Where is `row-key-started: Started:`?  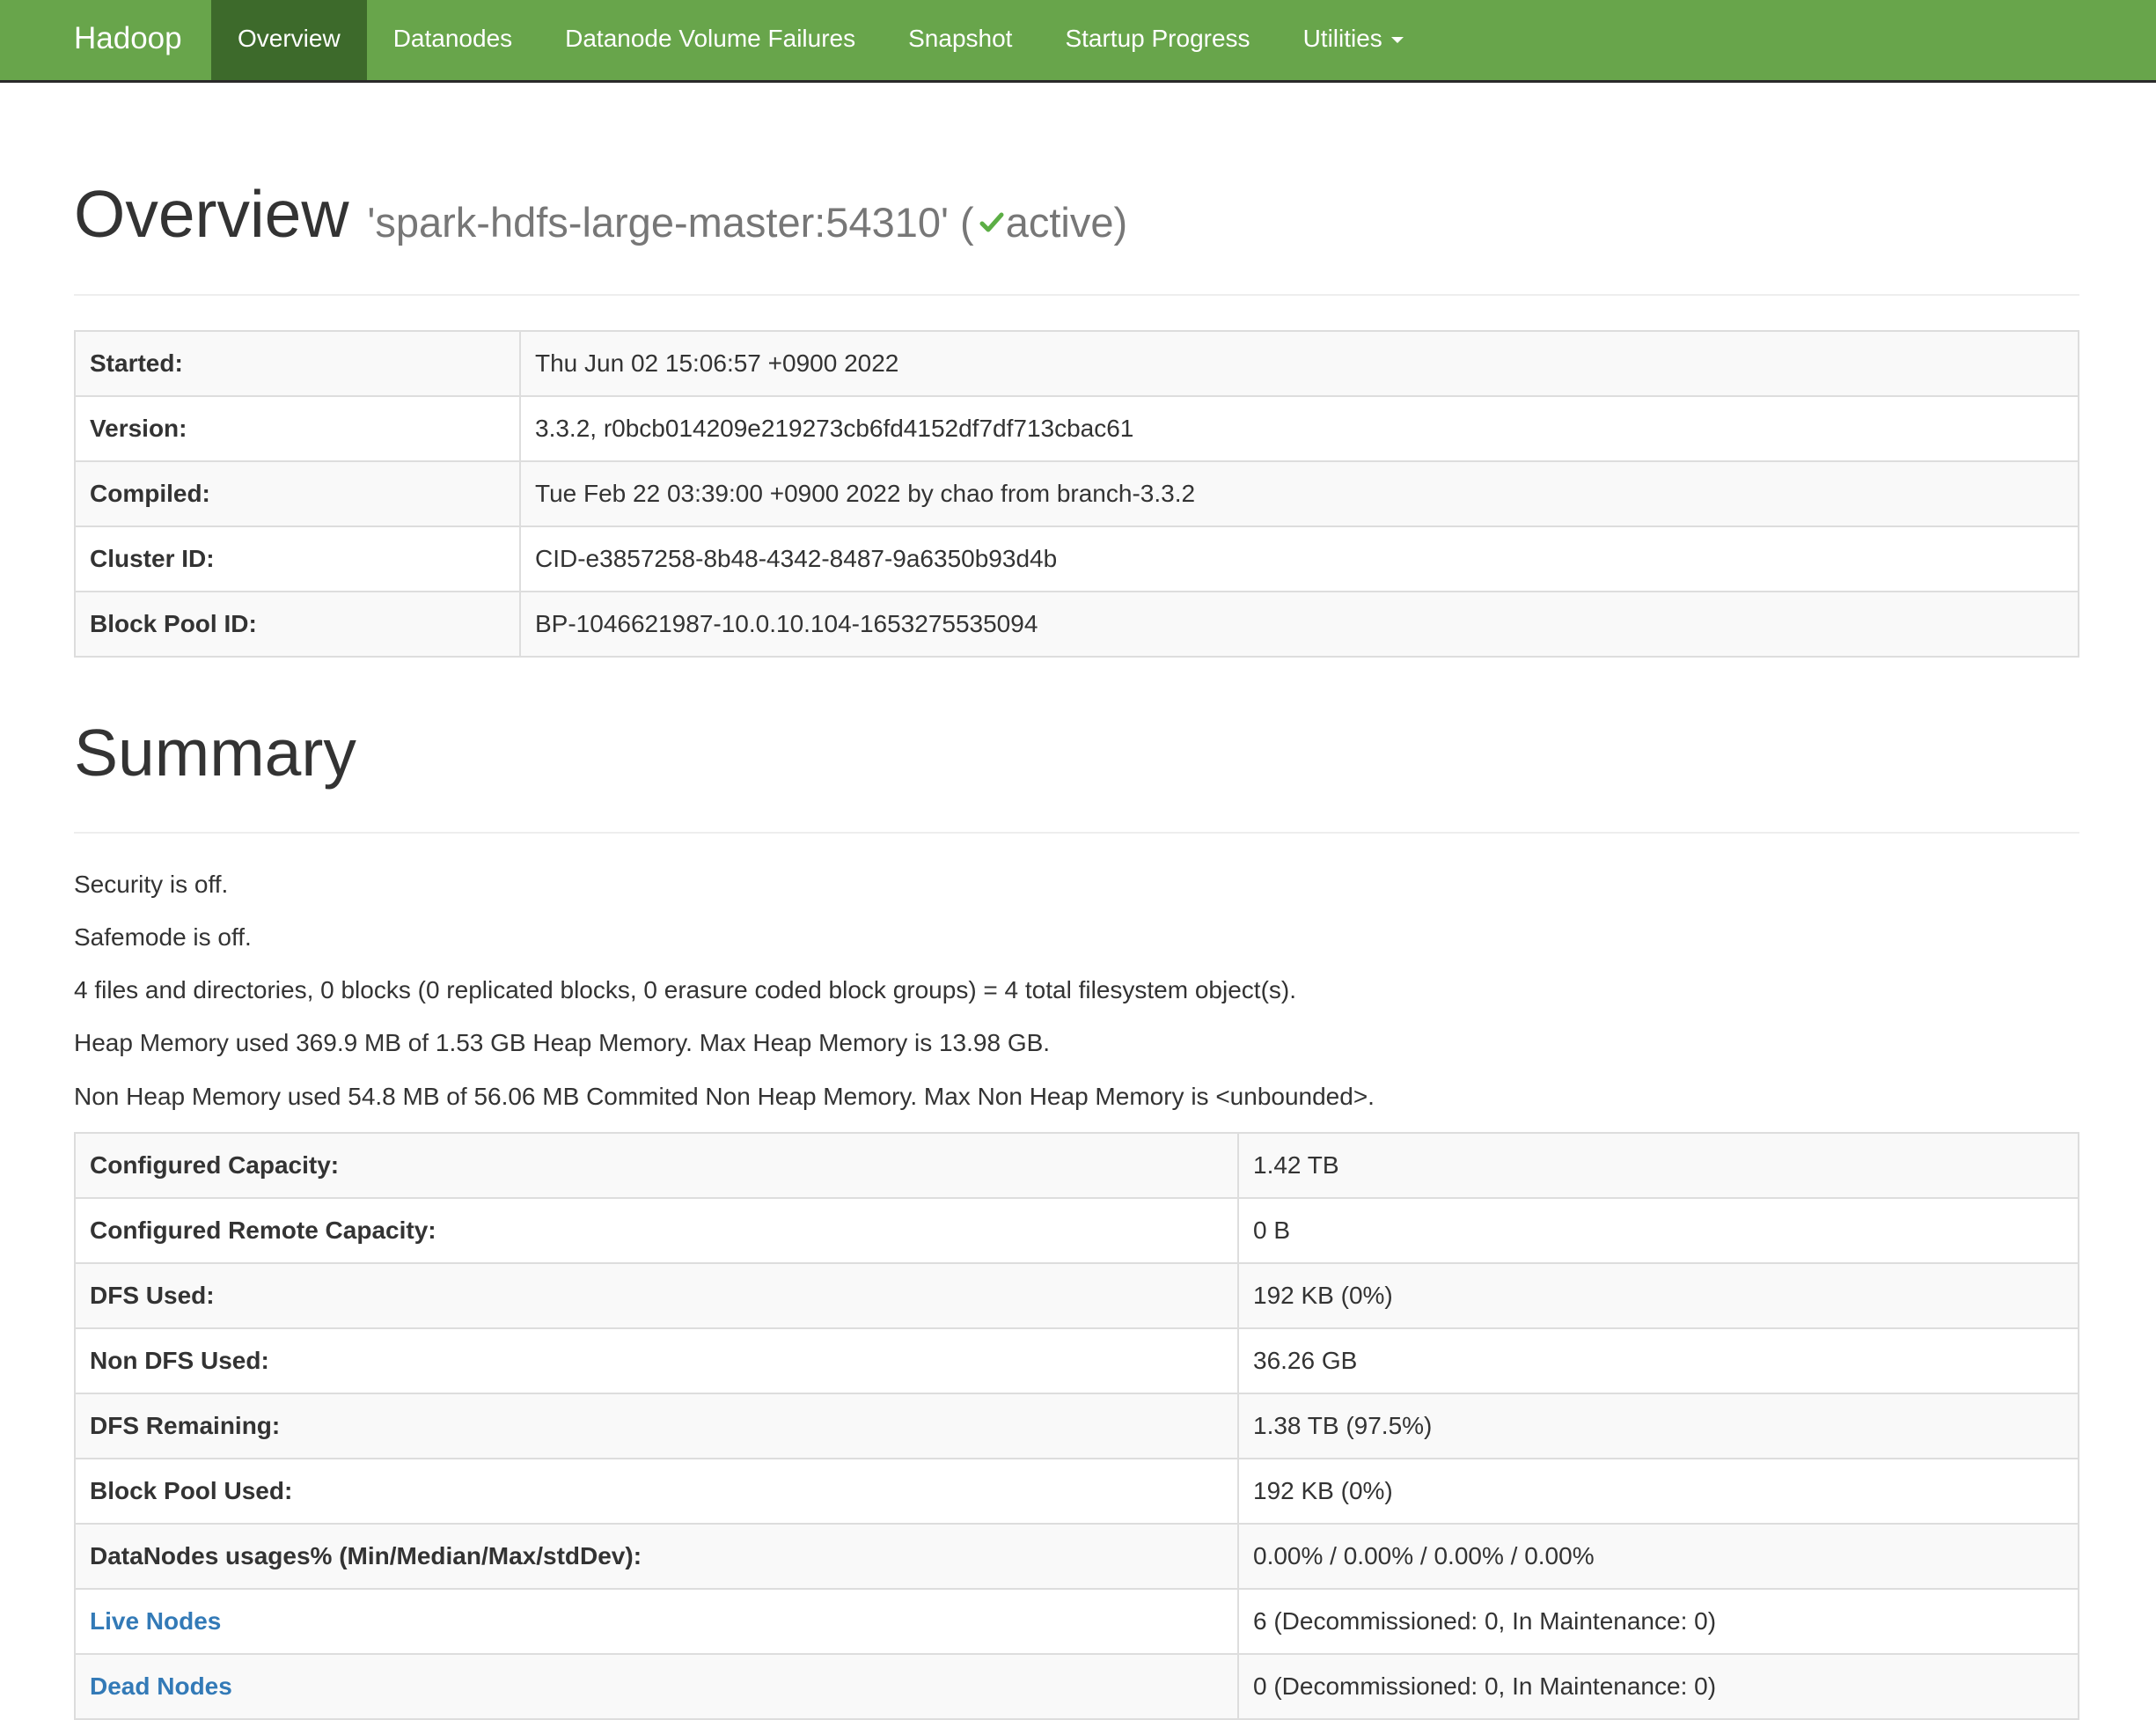
row-key-started: Started: is located at coordinates (298, 363).